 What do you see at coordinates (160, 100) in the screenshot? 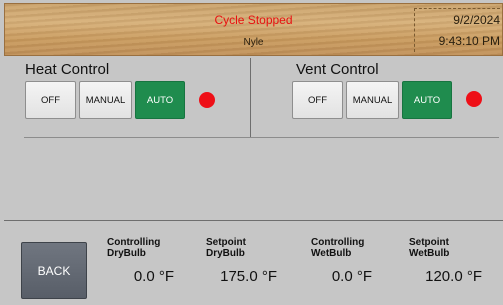
I see `heat-auto-button: AUTO` at bounding box center [160, 100].